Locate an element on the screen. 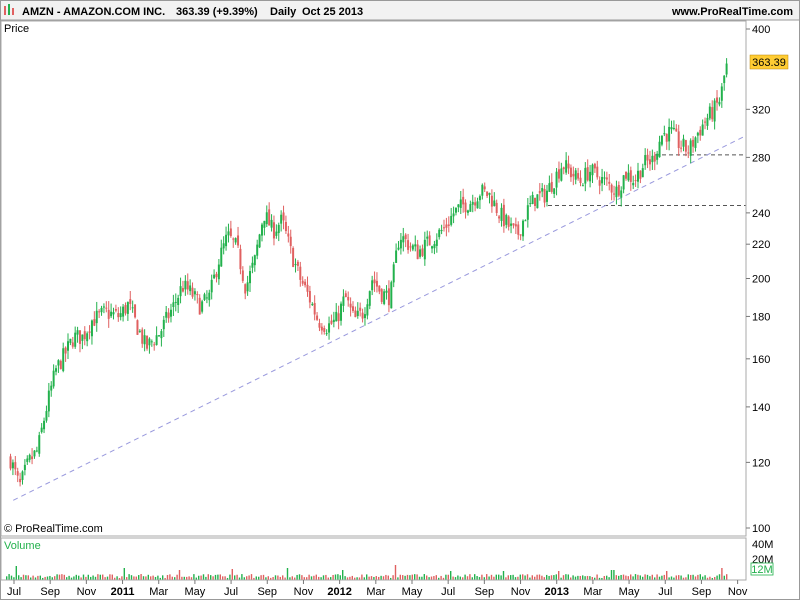  price-tag-value: 363.39 is located at coordinates (769, 63).